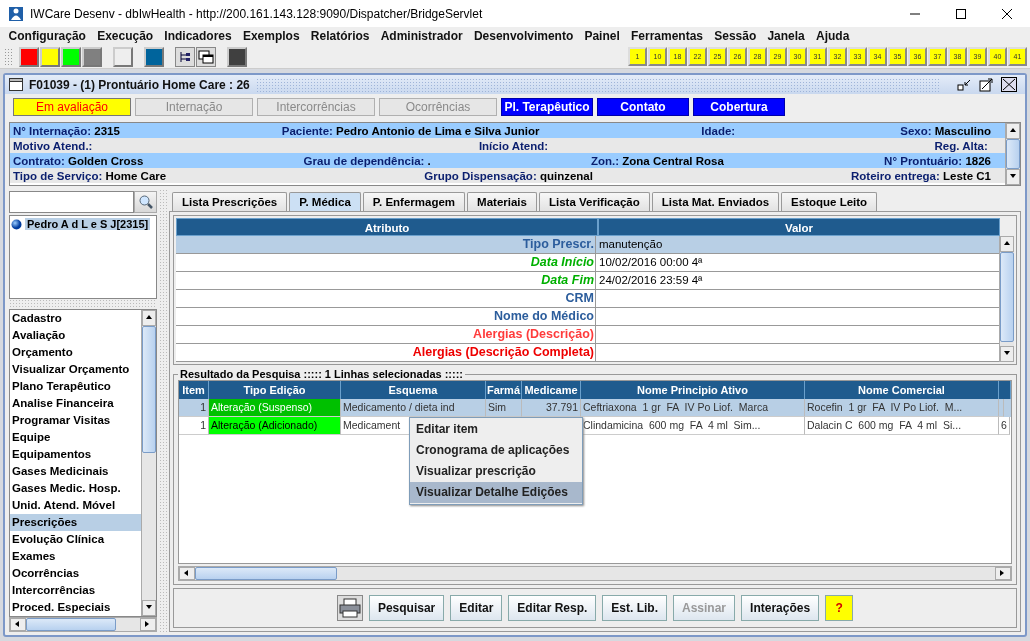 Image resolution: width=1030 pixels, height=641 pixels. Describe the element at coordinates (206, 56) in the screenshot. I see `windows-icon` at that location.